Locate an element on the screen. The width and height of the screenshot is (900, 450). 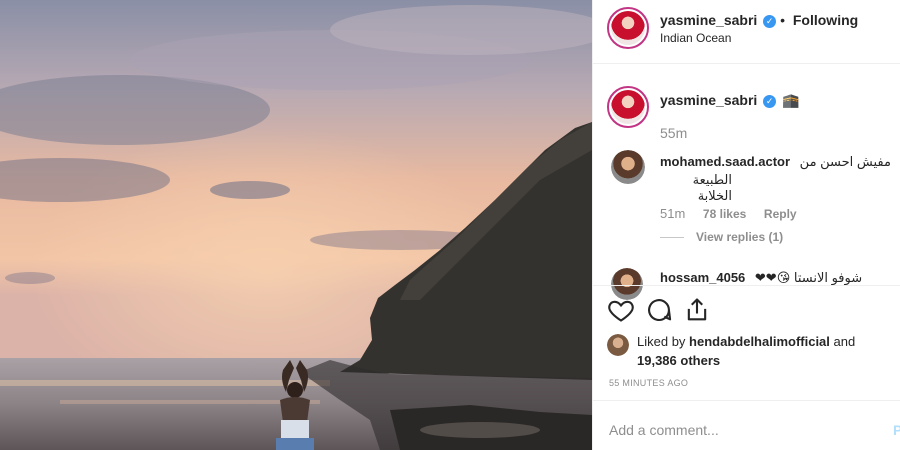
location-link: Indian Ocean is located at coordinates (695, 38).